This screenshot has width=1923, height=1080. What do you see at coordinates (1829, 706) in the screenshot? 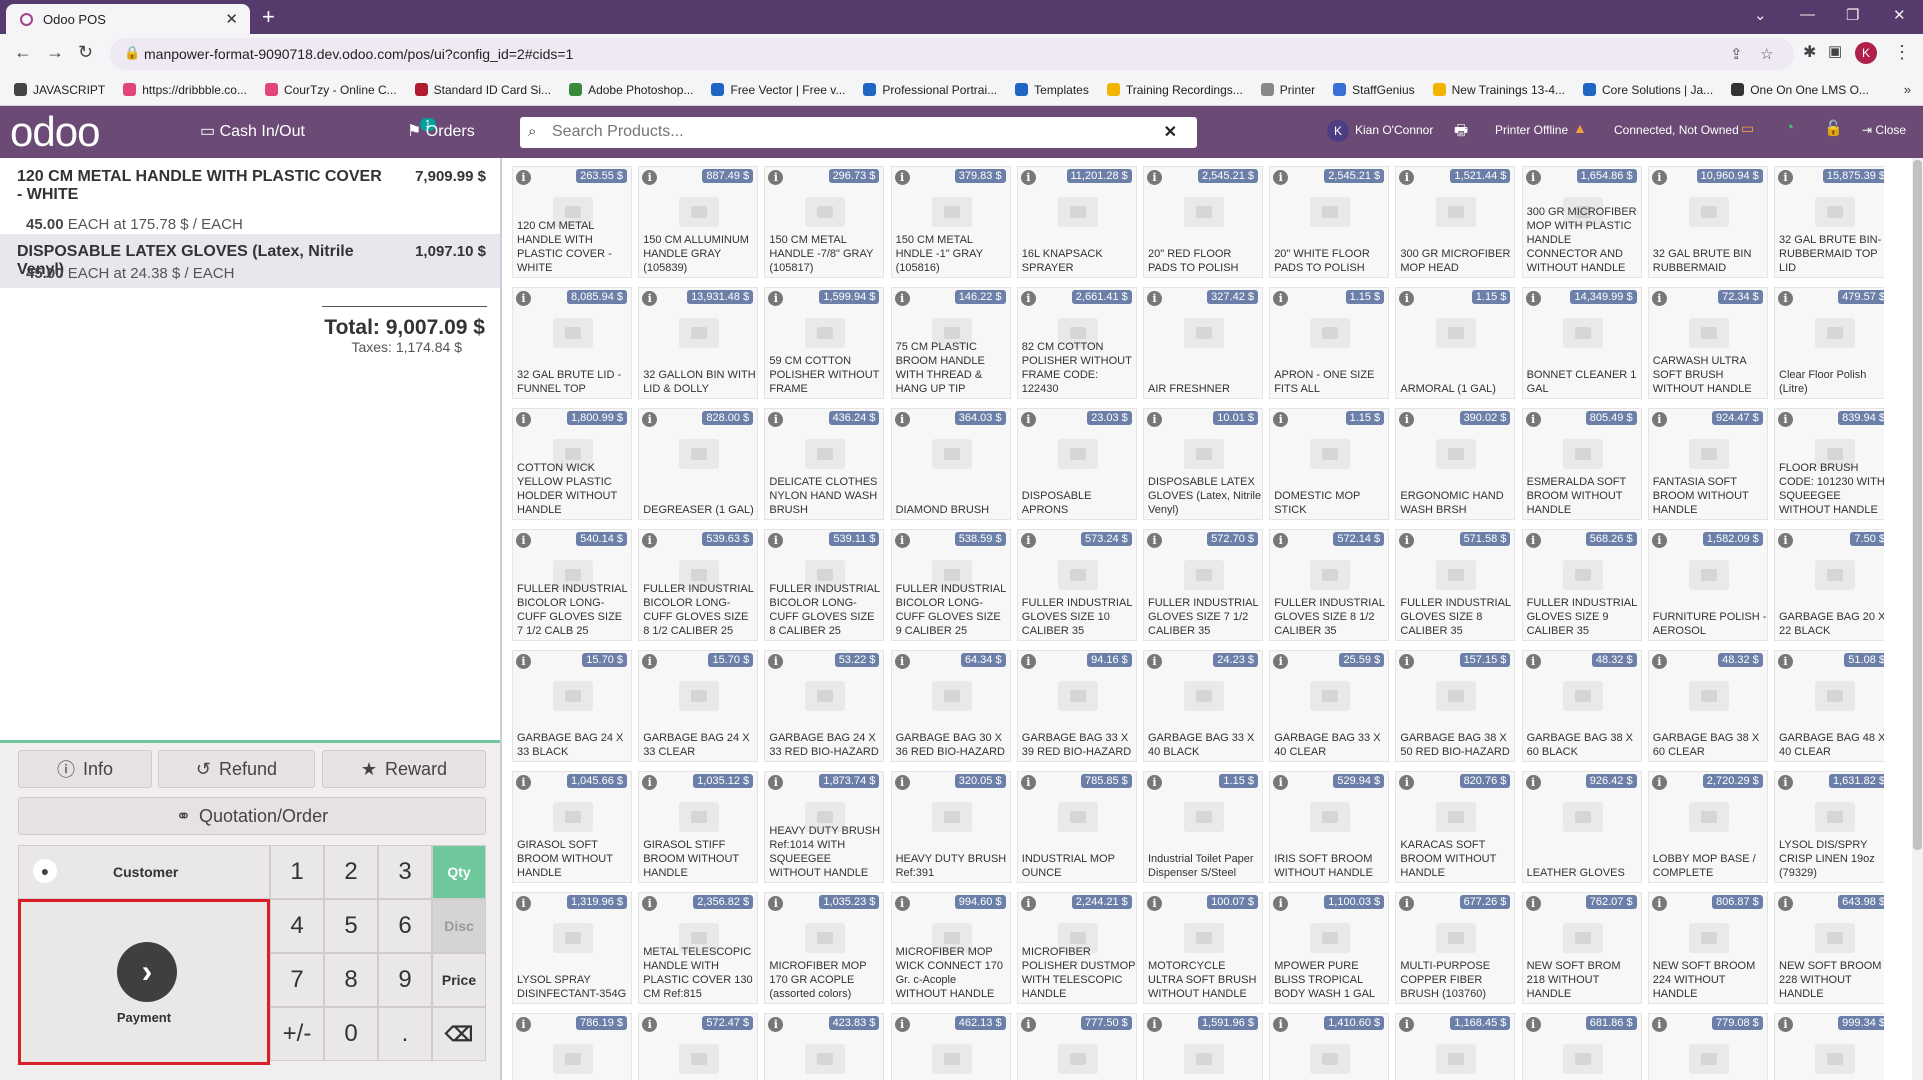
I see `product-card: i 51.08 $ GARBAGE BAG 48 X 40 CLEAR` at bounding box center [1829, 706].